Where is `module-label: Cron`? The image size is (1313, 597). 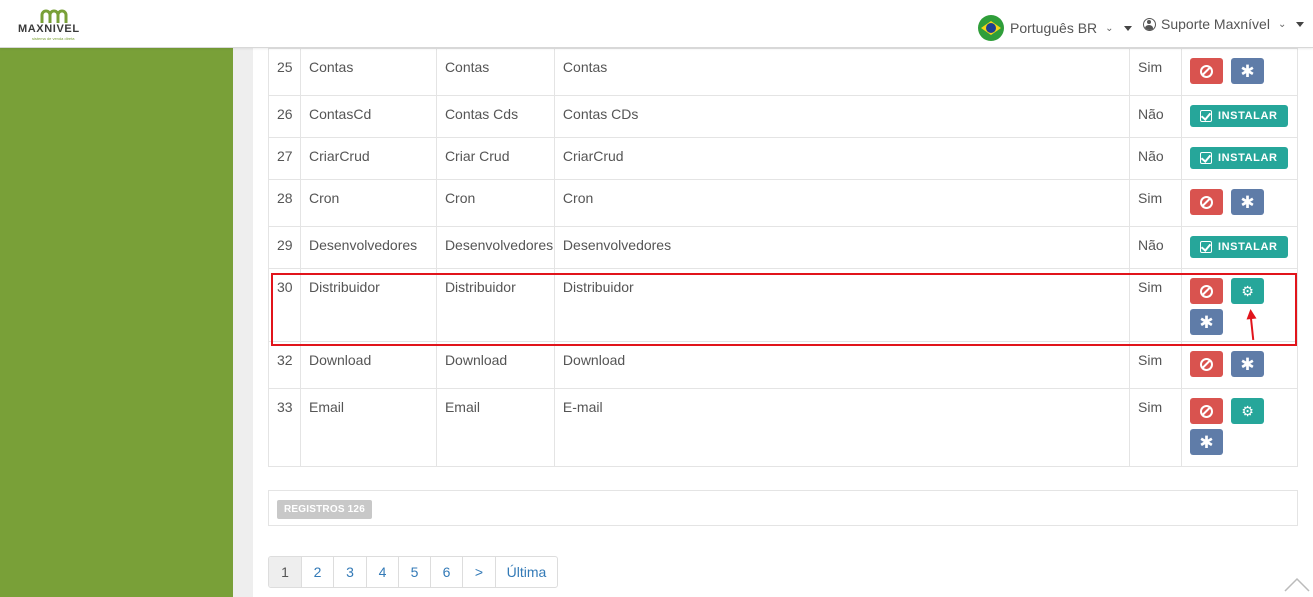
module-label: Cron is located at coordinates (495, 203).